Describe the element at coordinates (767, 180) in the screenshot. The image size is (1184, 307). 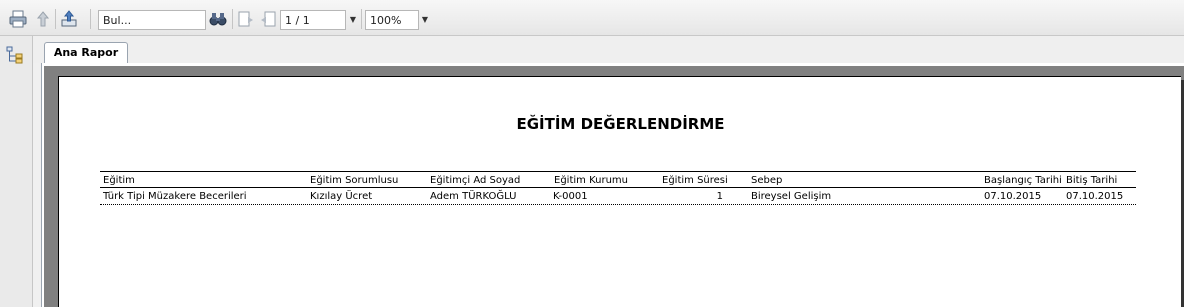
I see `column-header-sebep: Sebep` at that location.